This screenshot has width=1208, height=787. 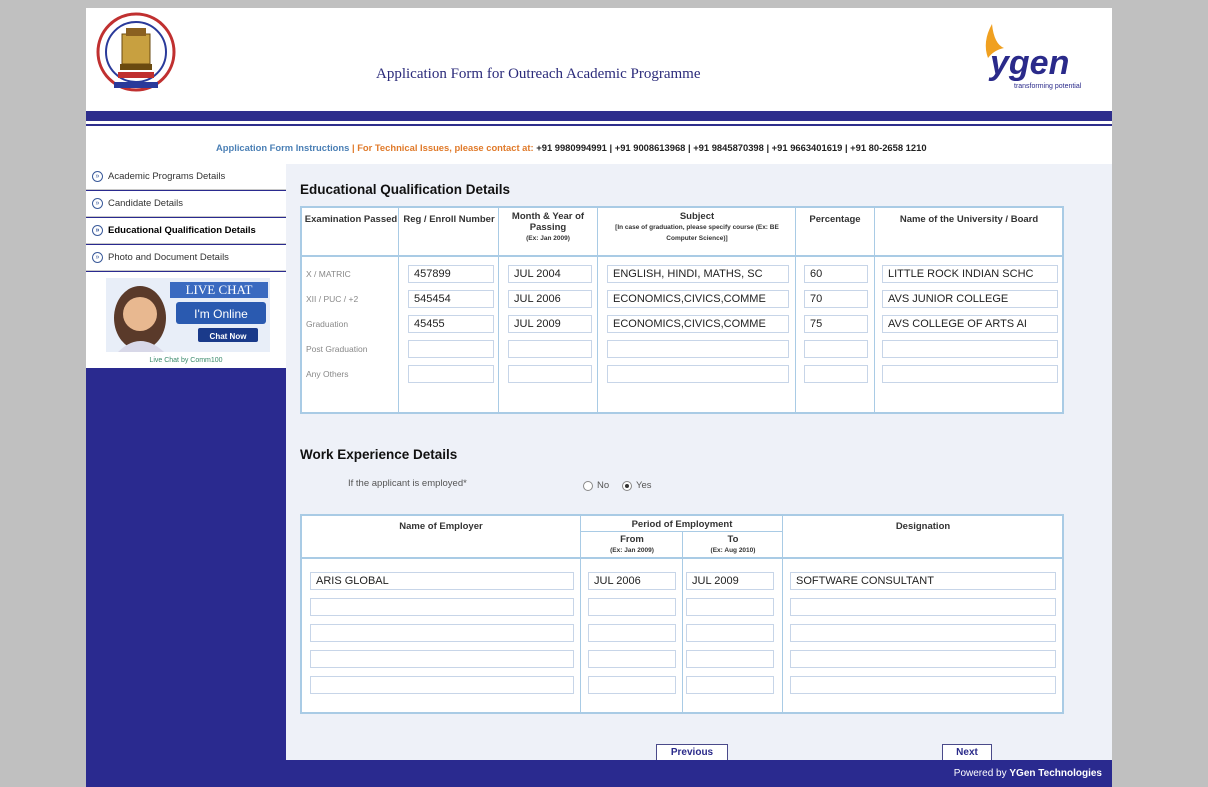 What do you see at coordinates (836, 324) in the screenshot?
I see `percentage-field: 75` at bounding box center [836, 324].